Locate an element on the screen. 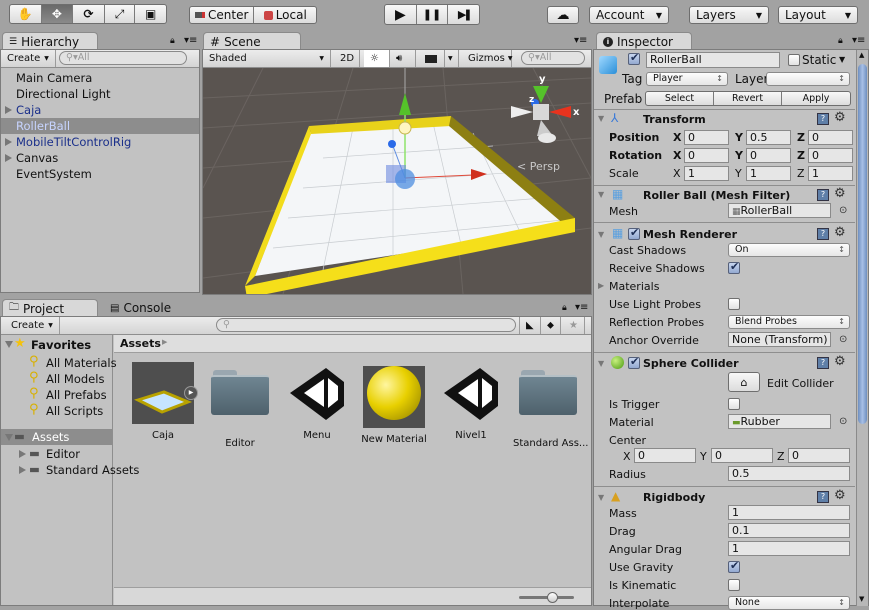 The height and width of the screenshot is (610, 869). expand-arrow-icon: ▶ is located at coordinates (601, 285).